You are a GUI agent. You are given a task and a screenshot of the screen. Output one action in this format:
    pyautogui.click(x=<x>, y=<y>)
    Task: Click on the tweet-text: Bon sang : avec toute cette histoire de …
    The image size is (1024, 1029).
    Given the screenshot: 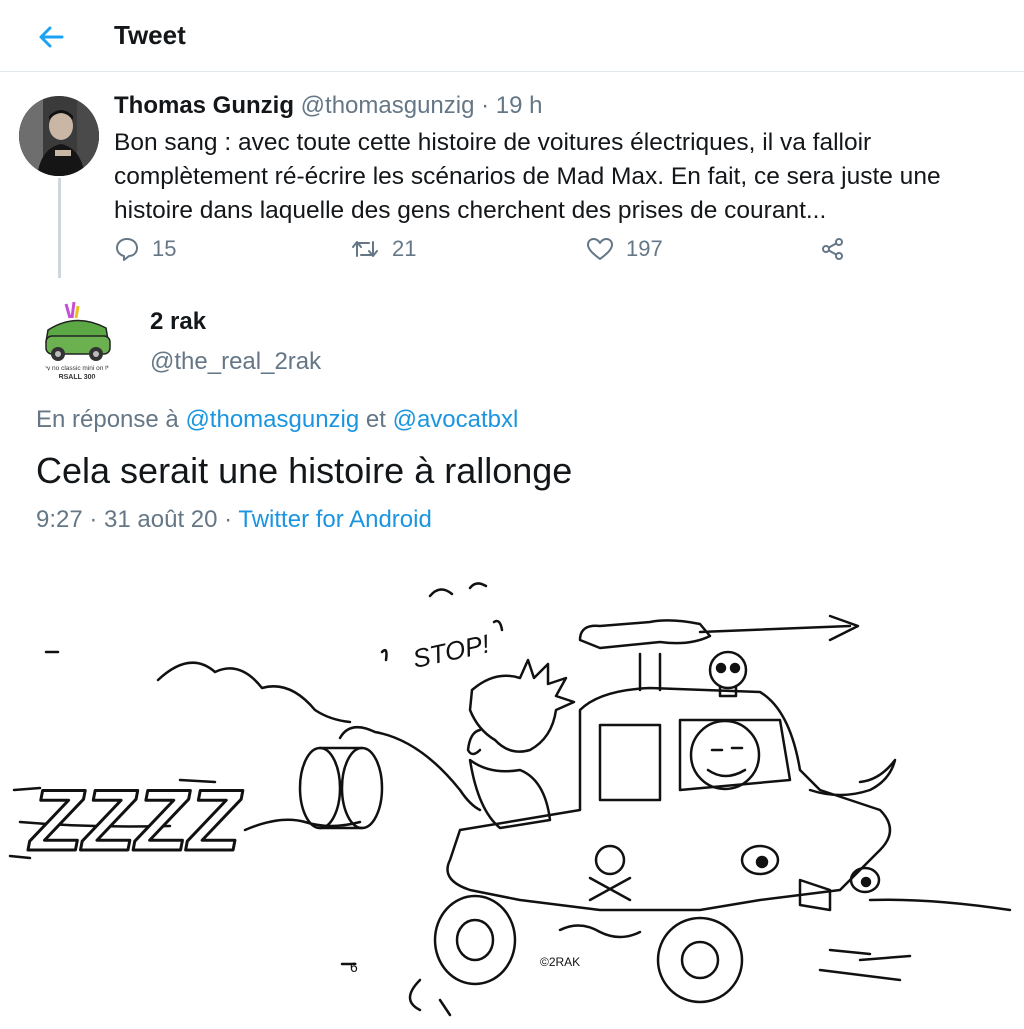 What is the action you would take?
    pyautogui.click(x=527, y=176)
    